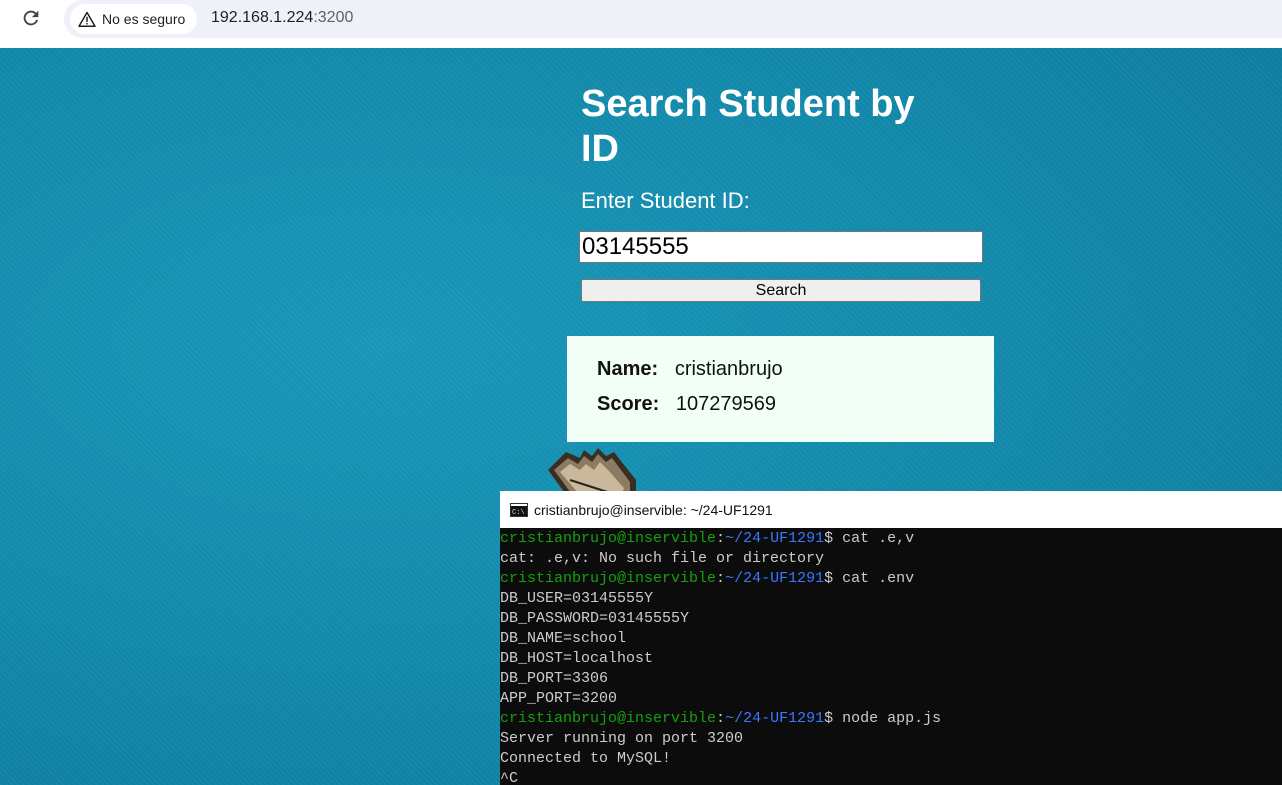 The width and height of the screenshot is (1282, 785). What do you see at coordinates (87, 19) in the screenshot?
I see `warning-icon` at bounding box center [87, 19].